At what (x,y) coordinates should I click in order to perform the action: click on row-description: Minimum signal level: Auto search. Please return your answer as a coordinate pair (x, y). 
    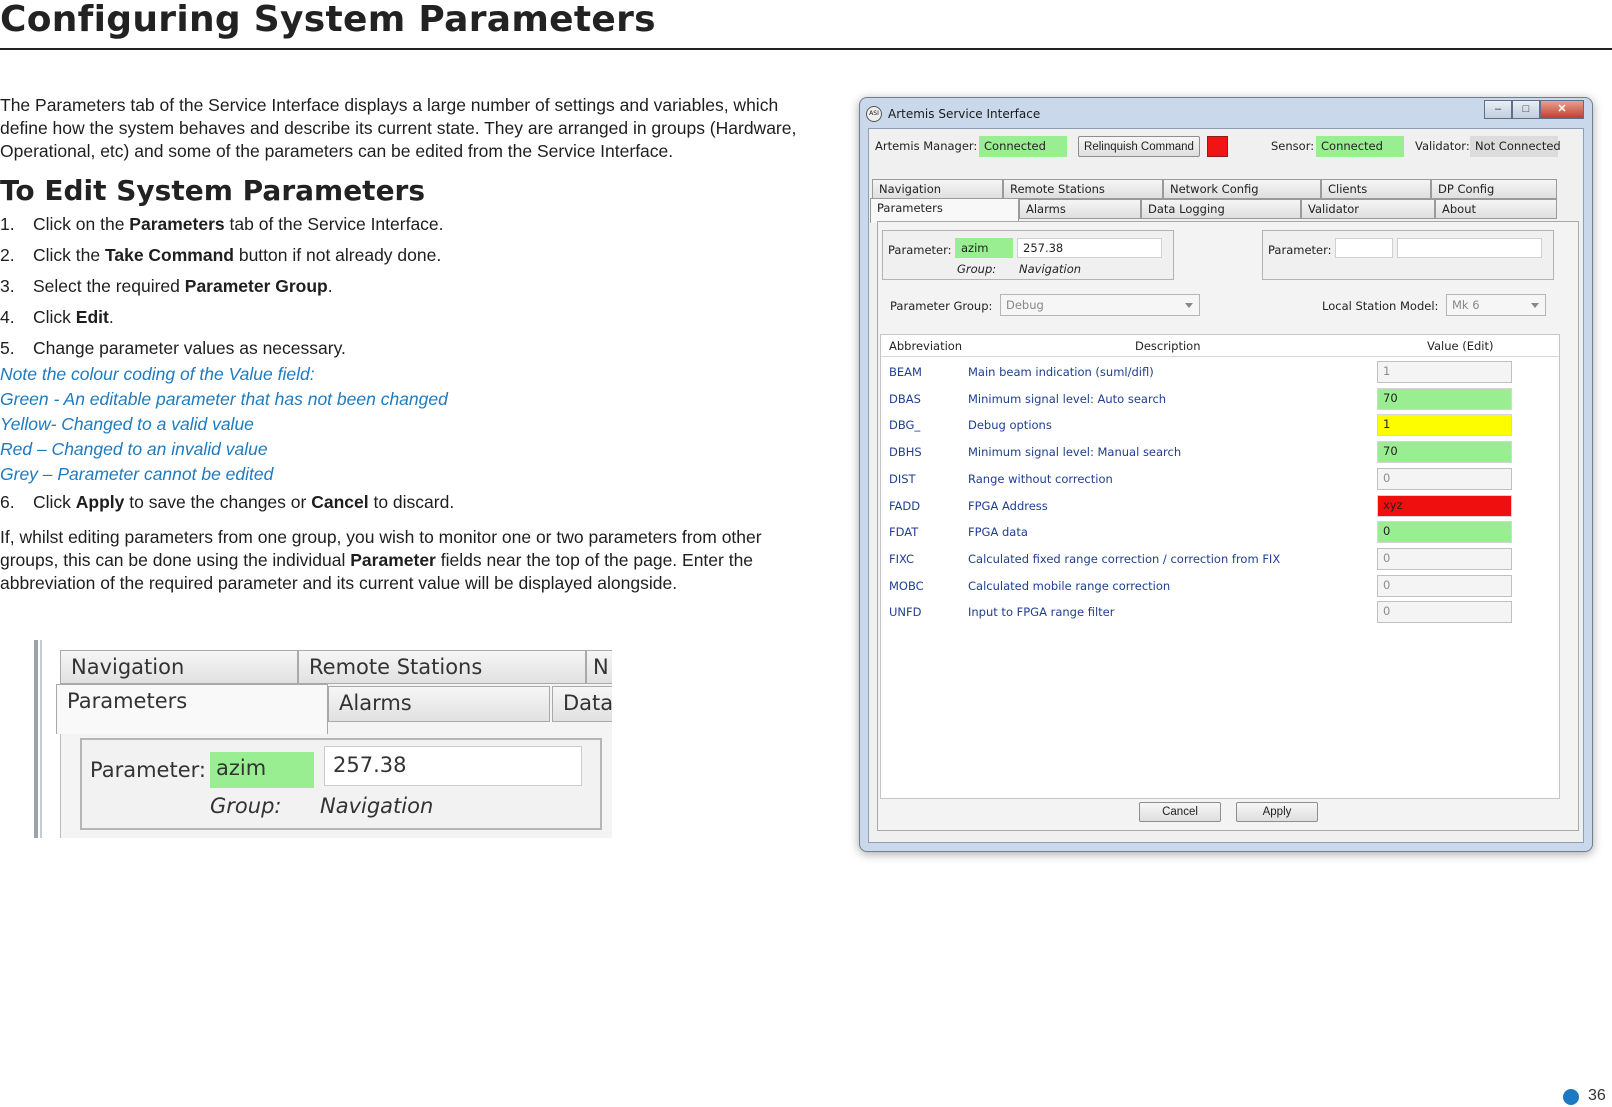
    Looking at the image, I should click on (1067, 398).